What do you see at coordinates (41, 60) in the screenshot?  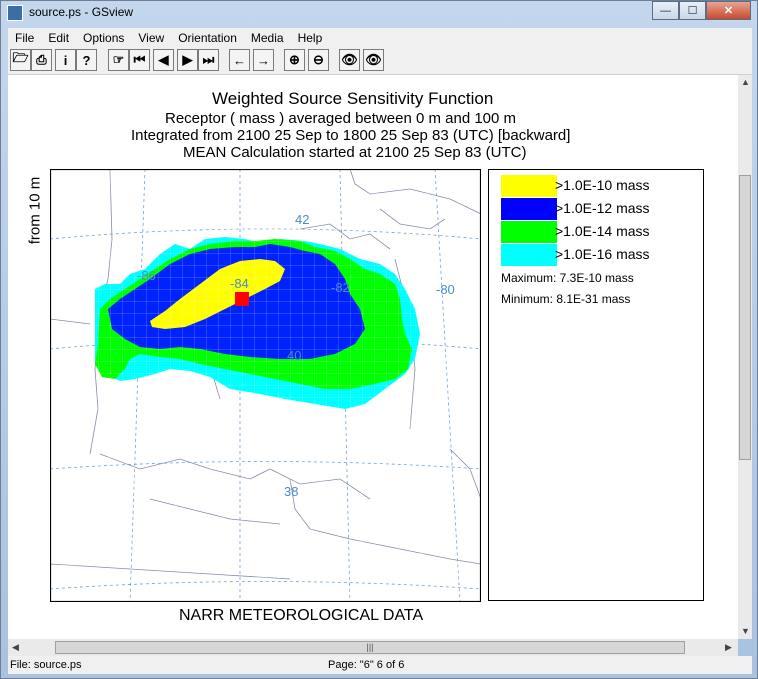 I see `print-icon: ⎙` at bounding box center [41, 60].